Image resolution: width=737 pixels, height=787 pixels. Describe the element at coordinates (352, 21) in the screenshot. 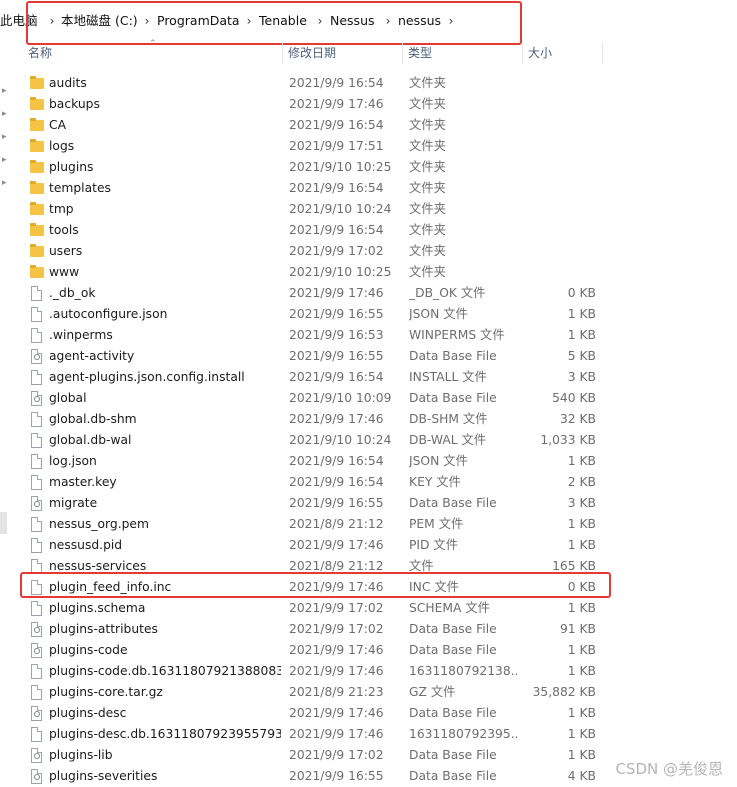

I see `breadcrumb-nessus-parent: Nessus` at that location.